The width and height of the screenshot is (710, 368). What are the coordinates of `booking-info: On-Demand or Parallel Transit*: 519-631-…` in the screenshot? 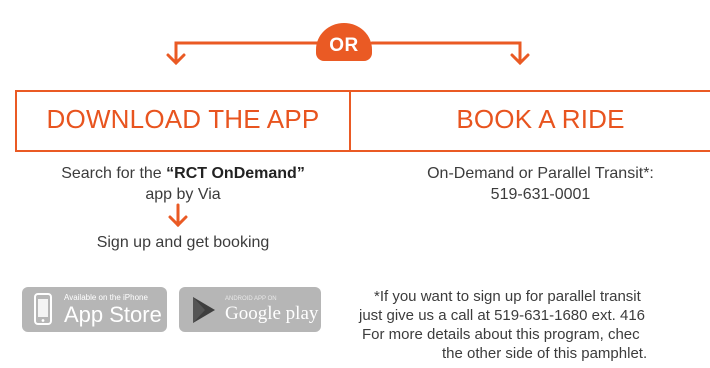 It's located at (540, 184).